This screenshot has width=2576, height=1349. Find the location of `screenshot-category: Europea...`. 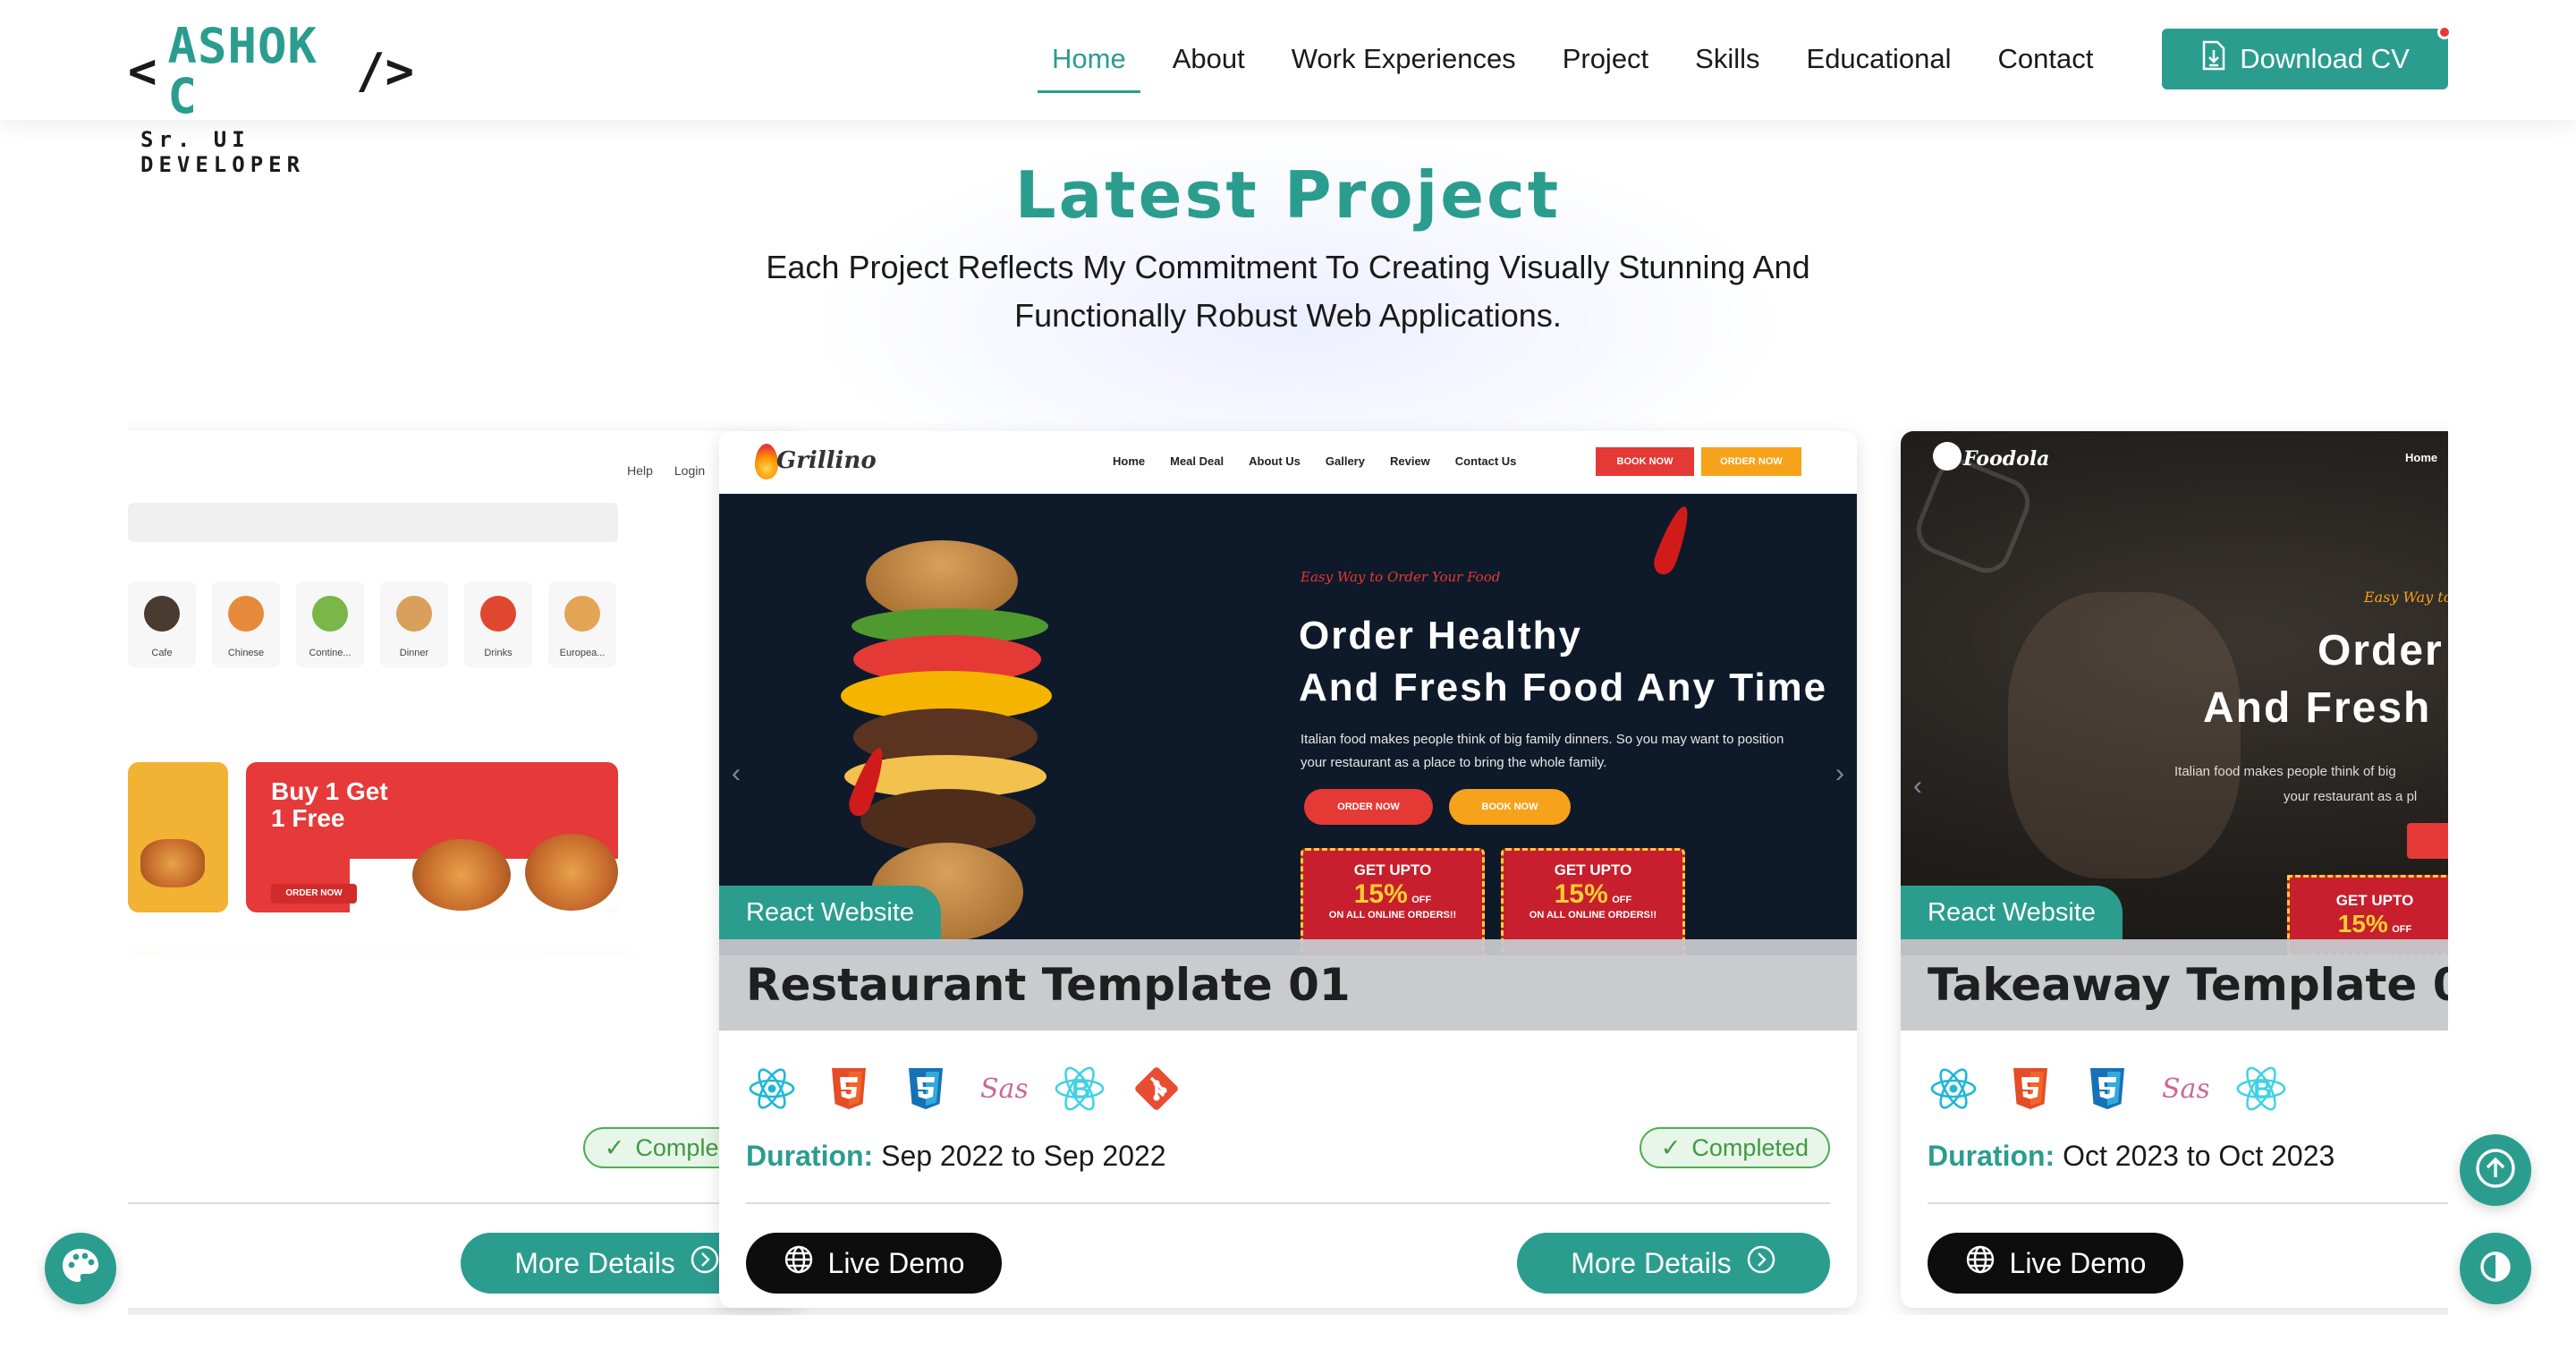

screenshot-category: Europea... is located at coordinates (582, 624).